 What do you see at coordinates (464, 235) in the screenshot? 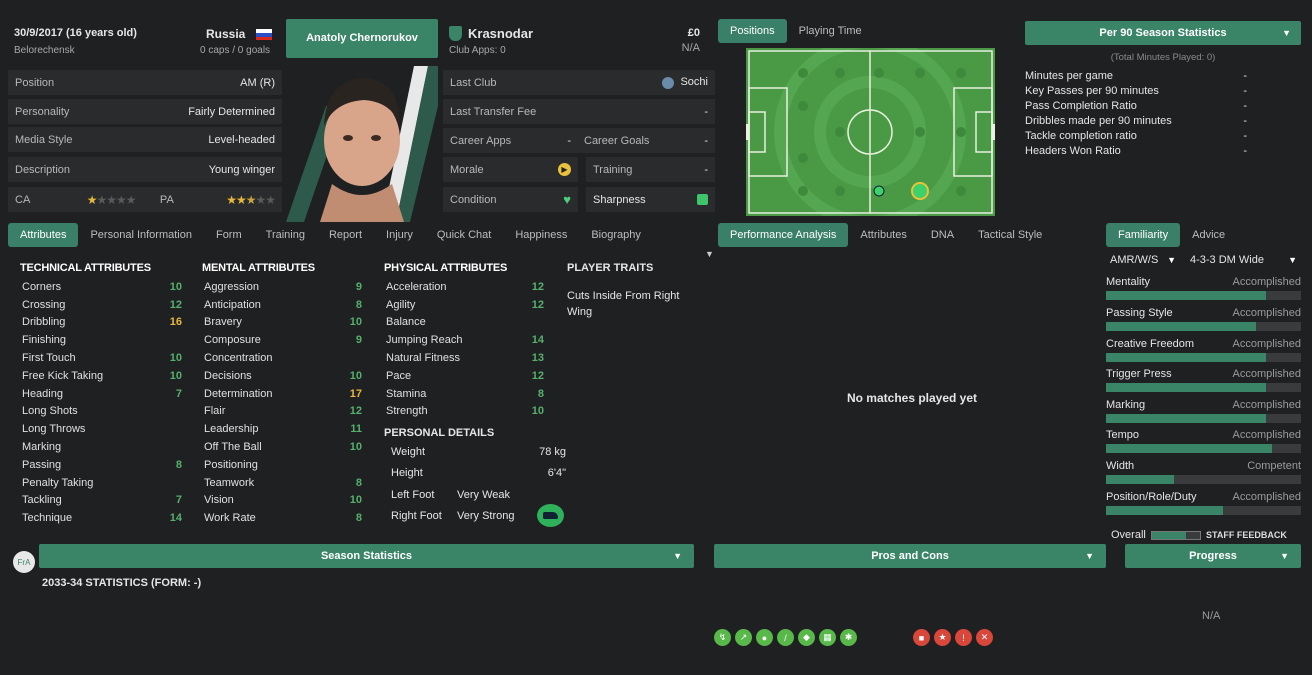
I see `tab-quick-chat: Quick Chat` at bounding box center [464, 235].